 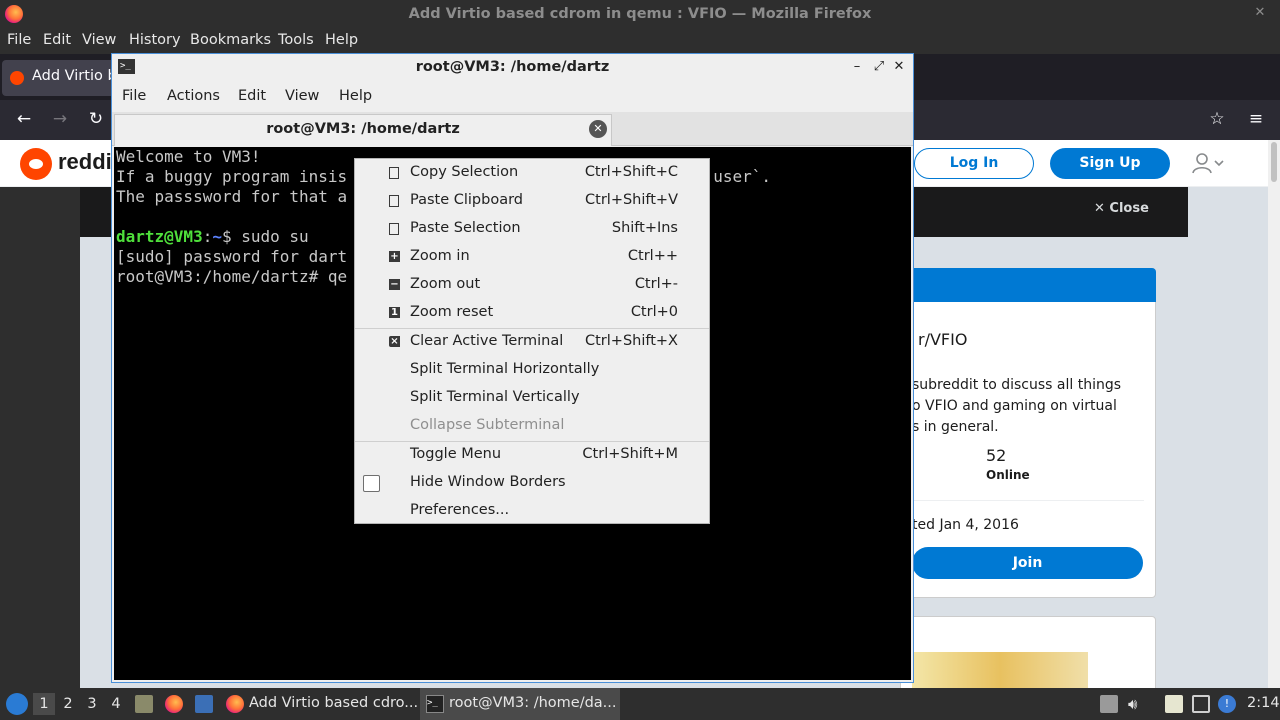 What do you see at coordinates (36, 164) in the screenshot?
I see `reddit-logo-icon` at bounding box center [36, 164].